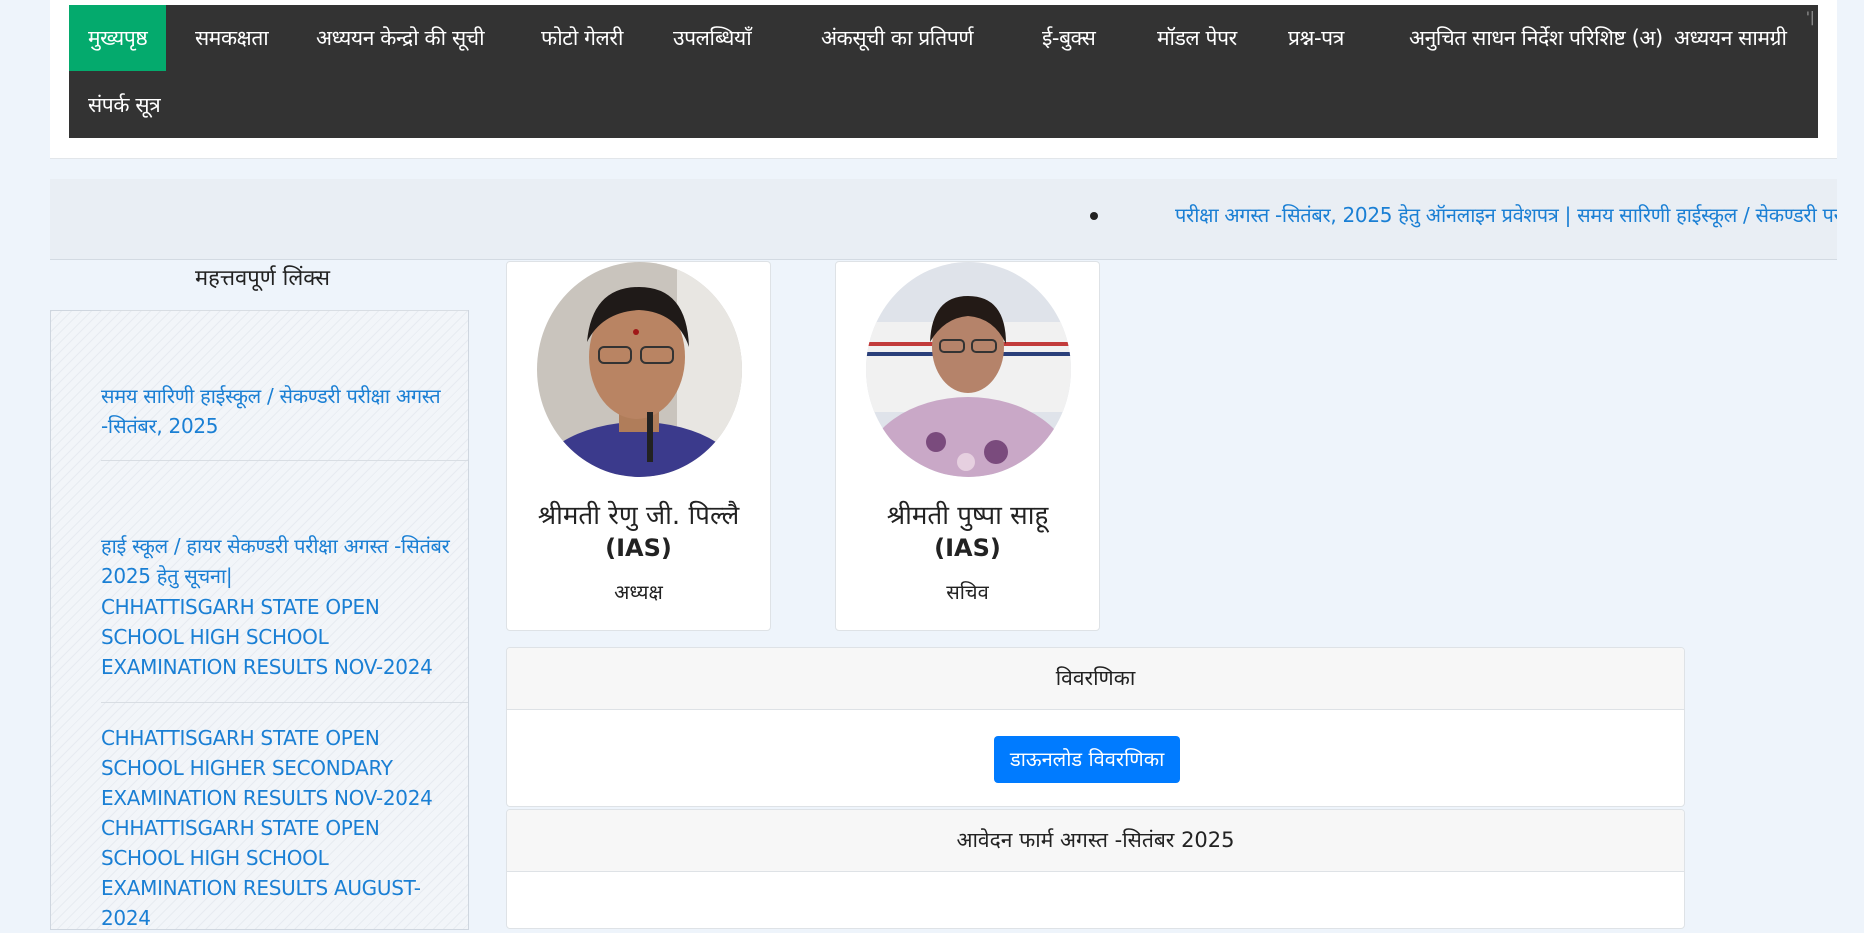 Image resolution: width=1864 pixels, height=933 pixels. I want to click on nav-question-paper: प्रश्न-पत्र, so click(1316, 38).